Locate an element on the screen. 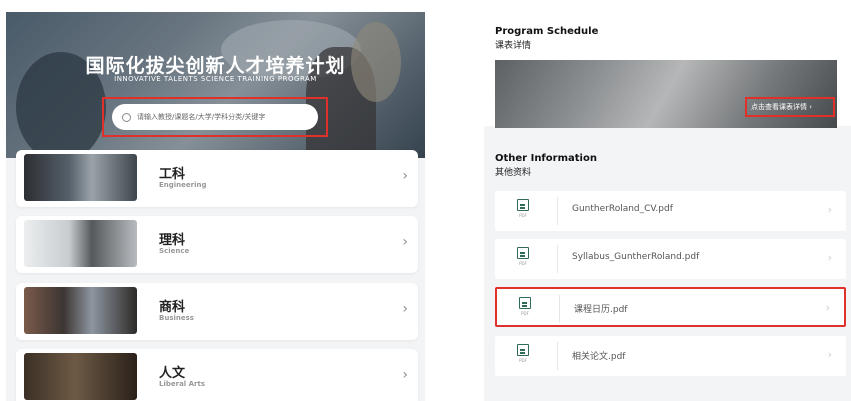 The image size is (851, 401). category-english-name: Business is located at coordinates (176, 318).